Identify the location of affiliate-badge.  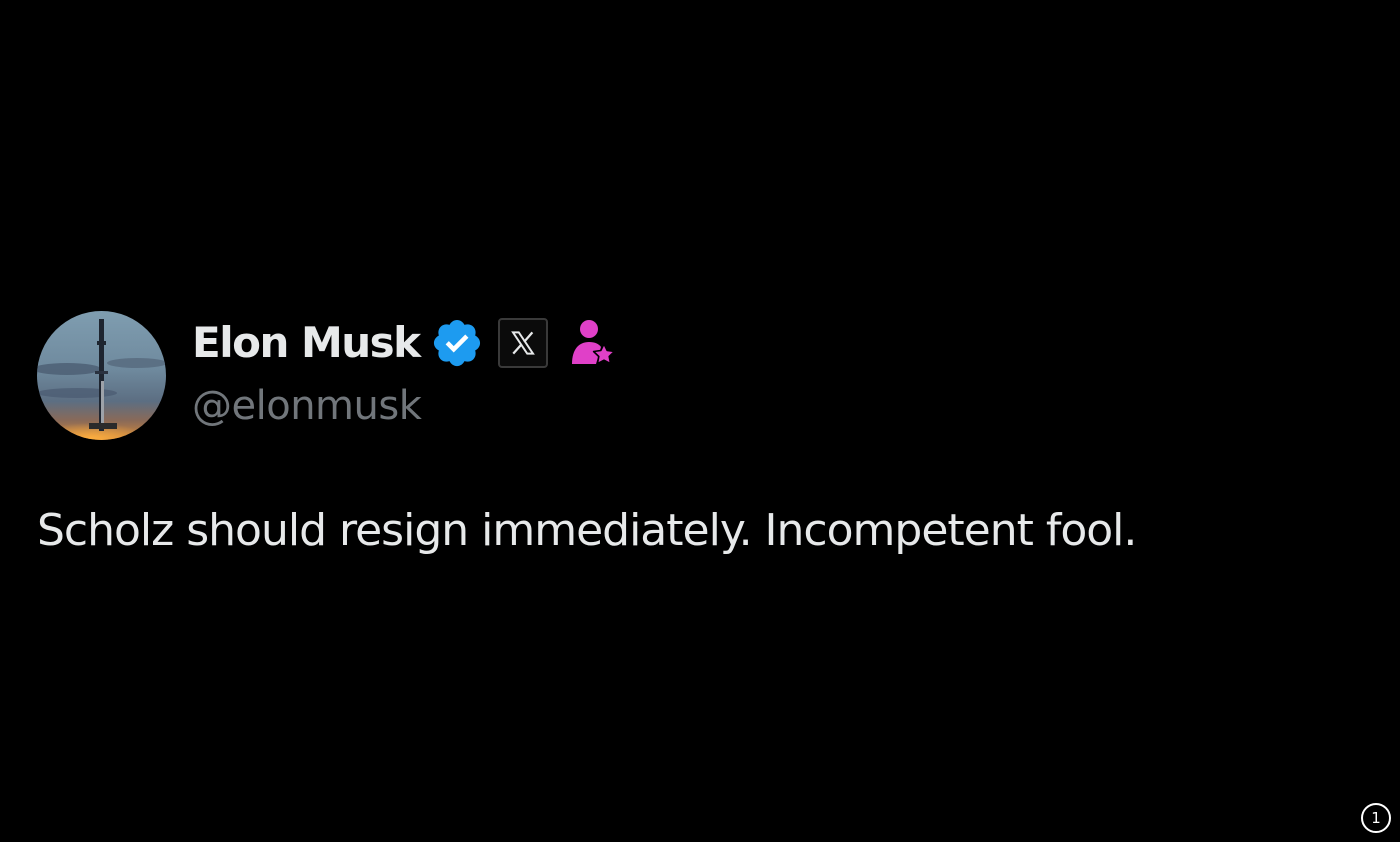
(522, 343).